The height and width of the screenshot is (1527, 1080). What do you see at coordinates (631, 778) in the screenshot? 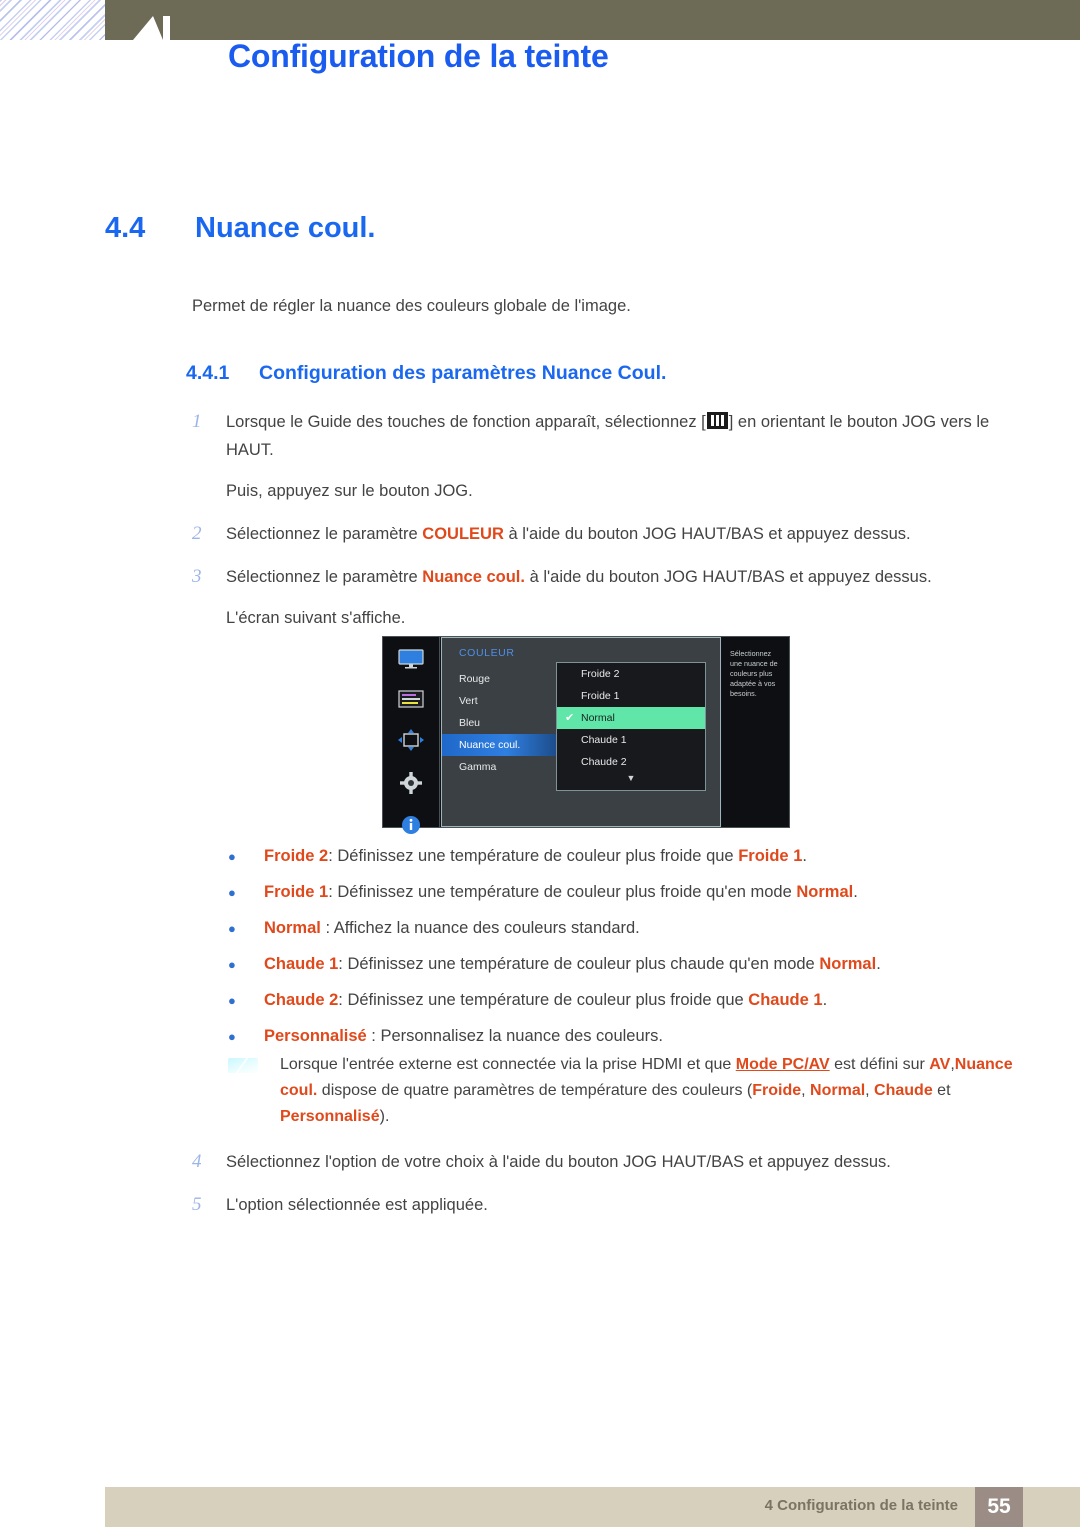
I see `chevron-down-icon: ▼` at bounding box center [631, 778].